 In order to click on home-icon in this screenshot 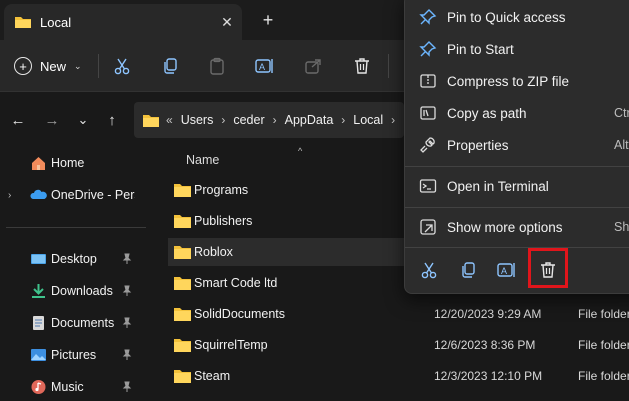, I will do `click(38, 163)`.